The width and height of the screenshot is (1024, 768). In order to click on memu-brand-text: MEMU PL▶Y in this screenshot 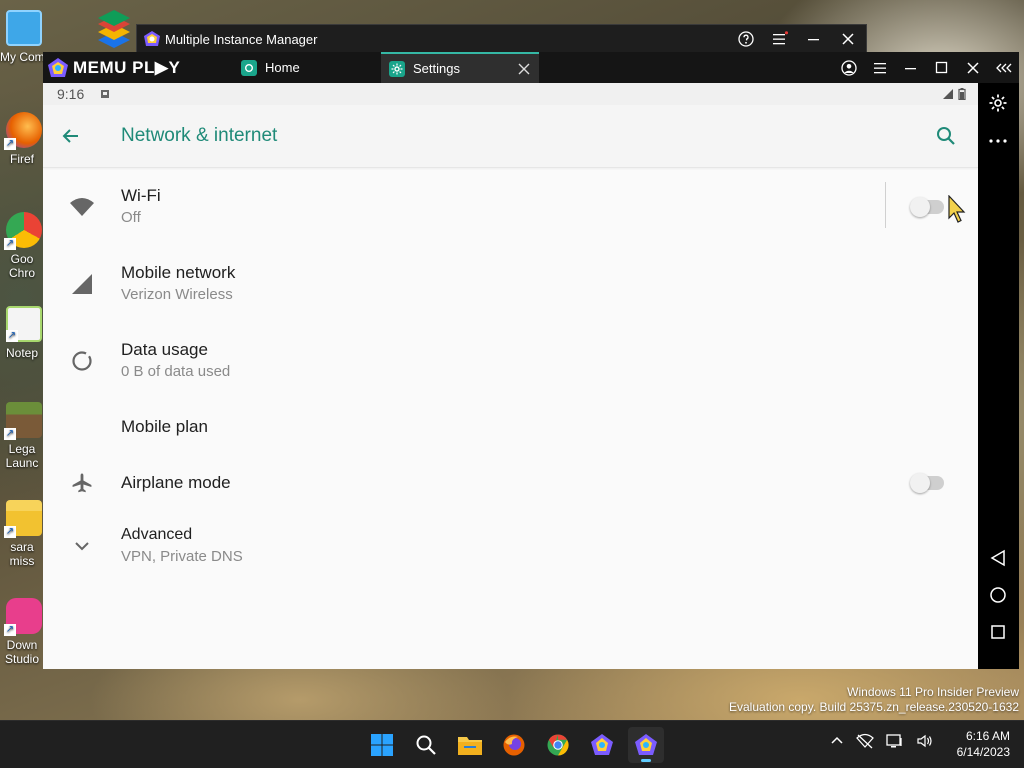, I will do `click(127, 67)`.